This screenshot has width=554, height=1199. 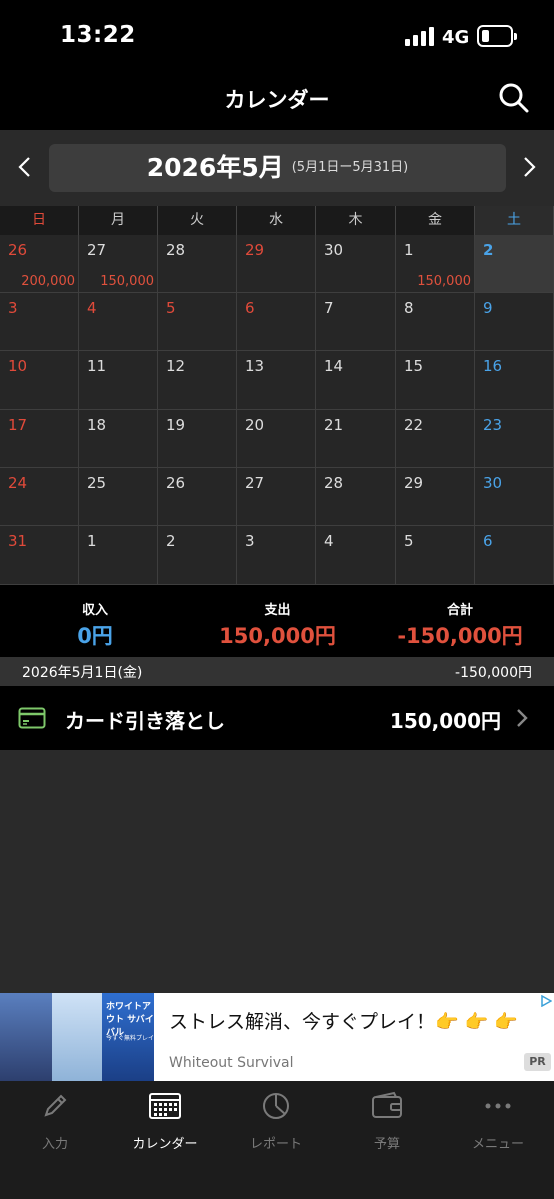 What do you see at coordinates (514, 439) in the screenshot?
I see `calendar-day-cell: 23` at bounding box center [514, 439].